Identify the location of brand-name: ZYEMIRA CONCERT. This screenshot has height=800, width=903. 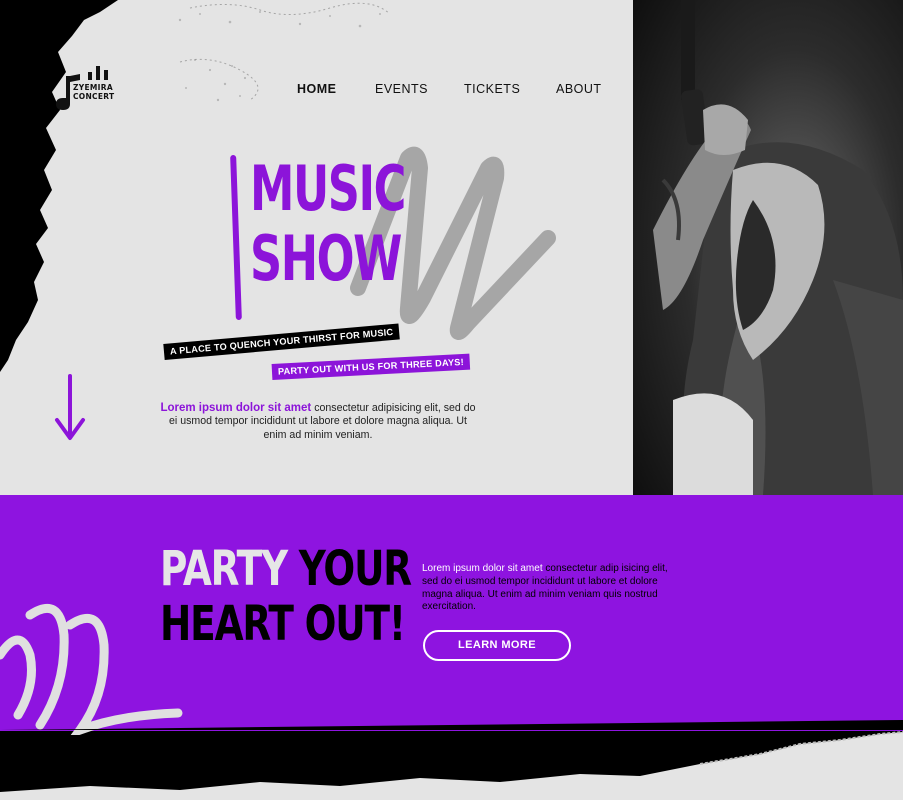
(93, 92).